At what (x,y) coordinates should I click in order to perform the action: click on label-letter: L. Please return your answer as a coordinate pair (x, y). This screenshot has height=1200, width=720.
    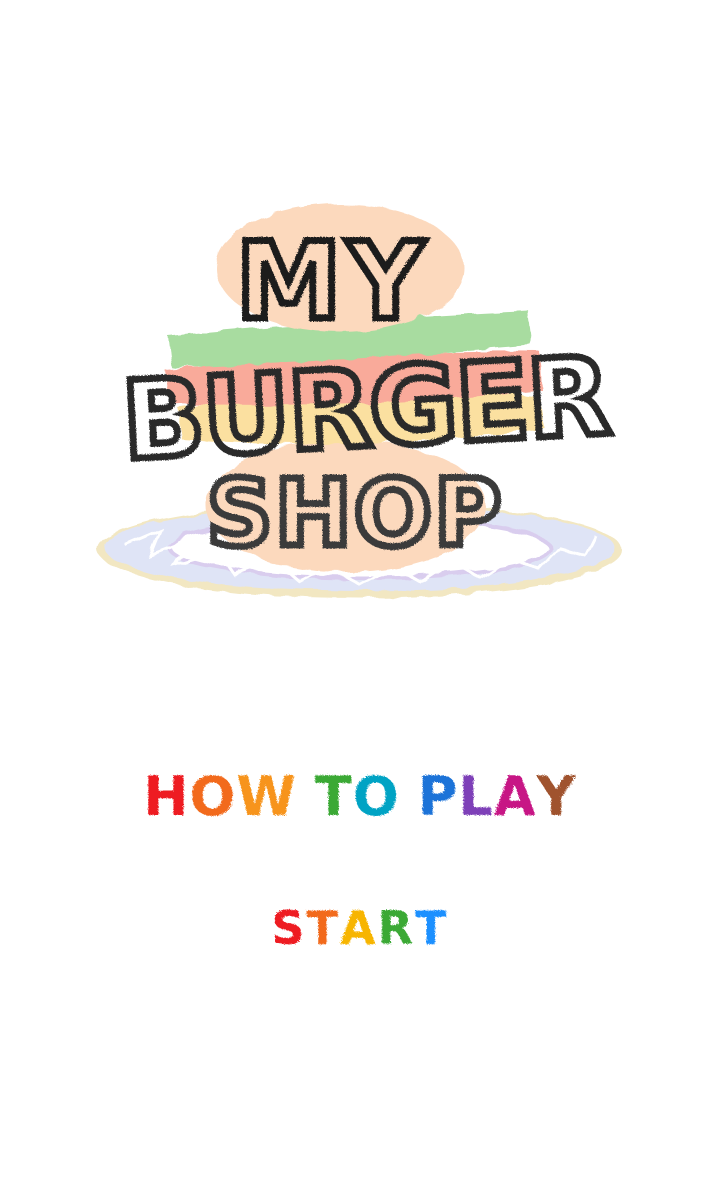
    Looking at the image, I should click on (476, 796).